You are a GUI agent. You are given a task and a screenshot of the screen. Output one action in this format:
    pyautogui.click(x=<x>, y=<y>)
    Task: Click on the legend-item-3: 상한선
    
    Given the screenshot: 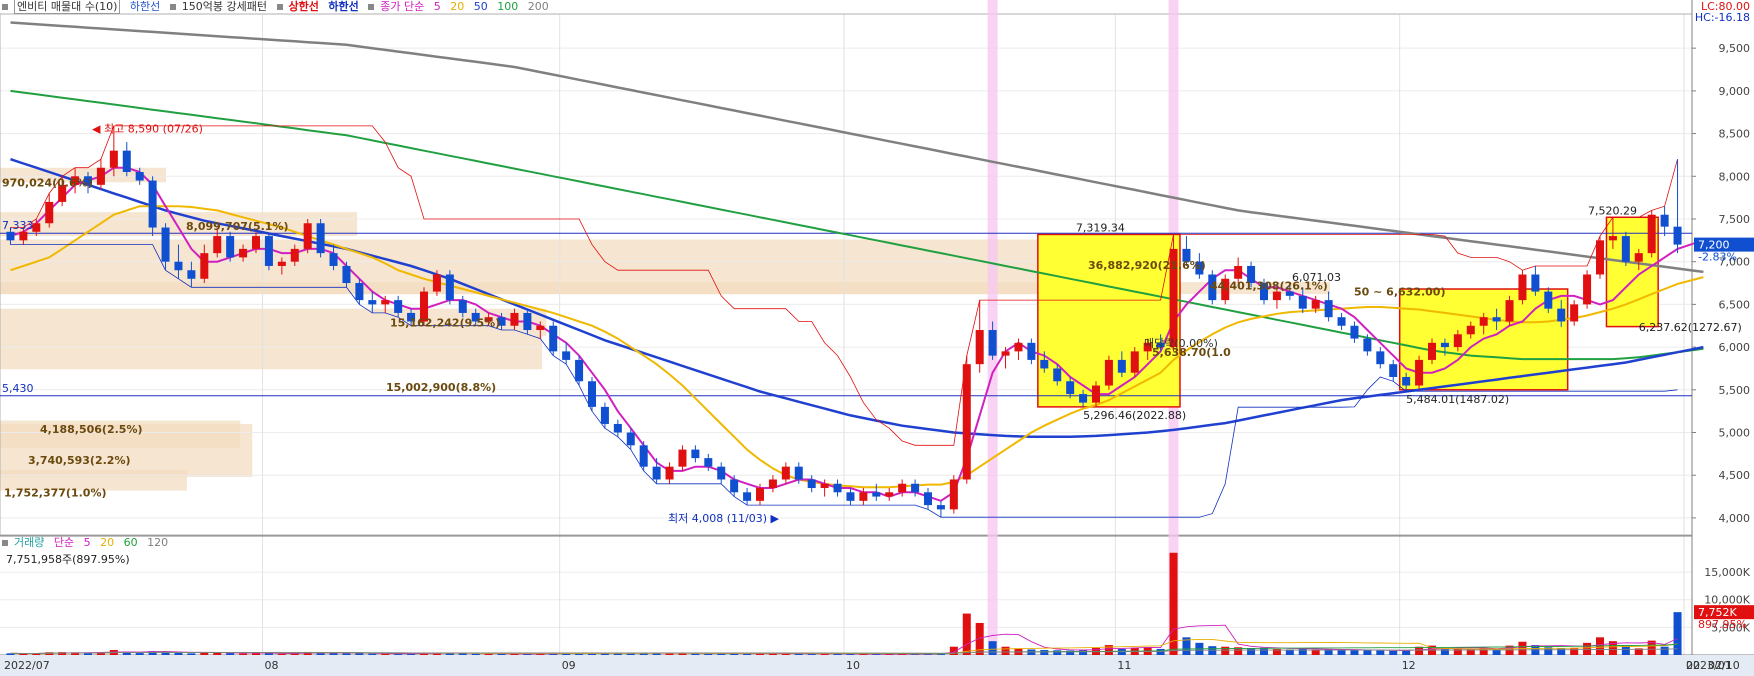 What is the action you would take?
    pyautogui.click(x=304, y=6)
    